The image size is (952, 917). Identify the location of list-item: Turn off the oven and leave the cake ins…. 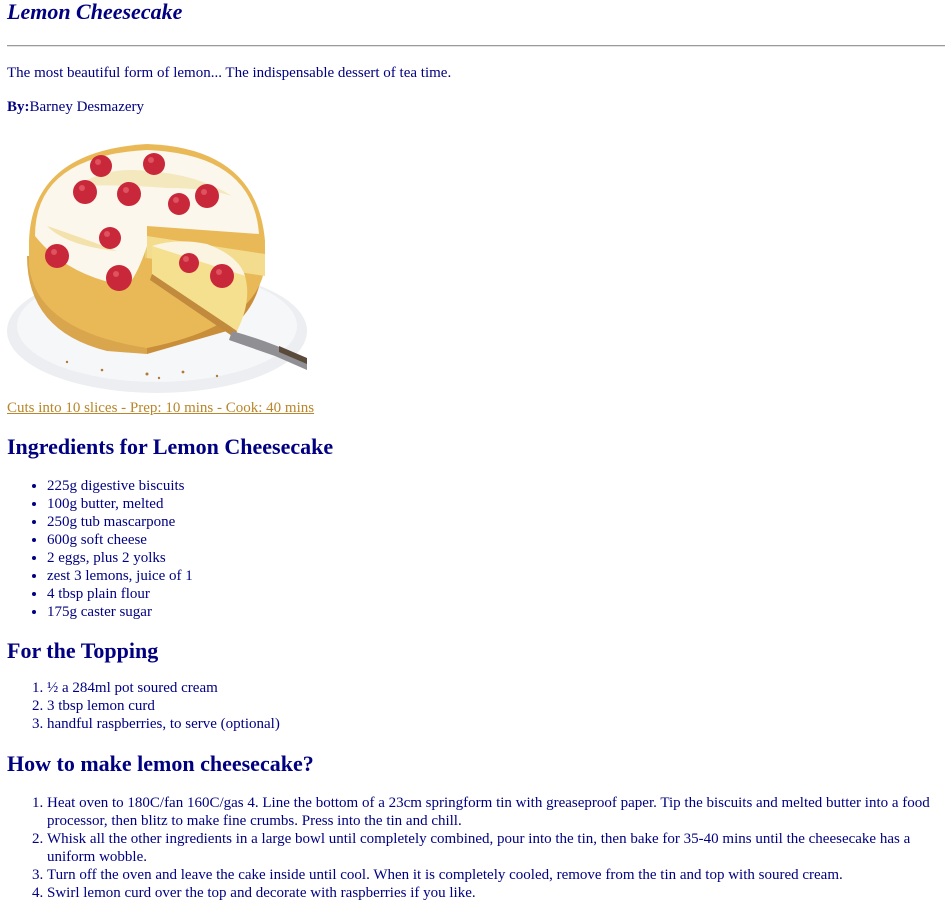
(496, 875).